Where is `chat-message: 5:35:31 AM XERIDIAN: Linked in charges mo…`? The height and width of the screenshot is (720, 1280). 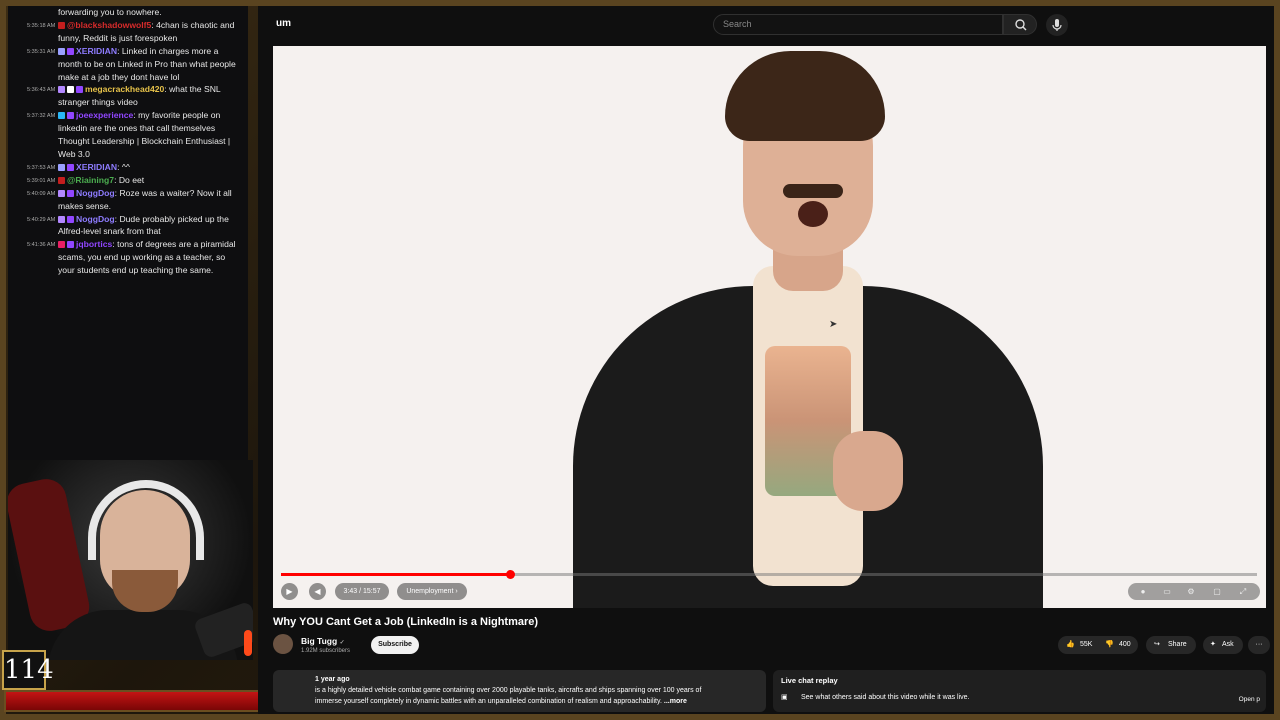 chat-message: 5:35:31 AM XERIDIAN: Linked in charges mo… is located at coordinates (128, 64).